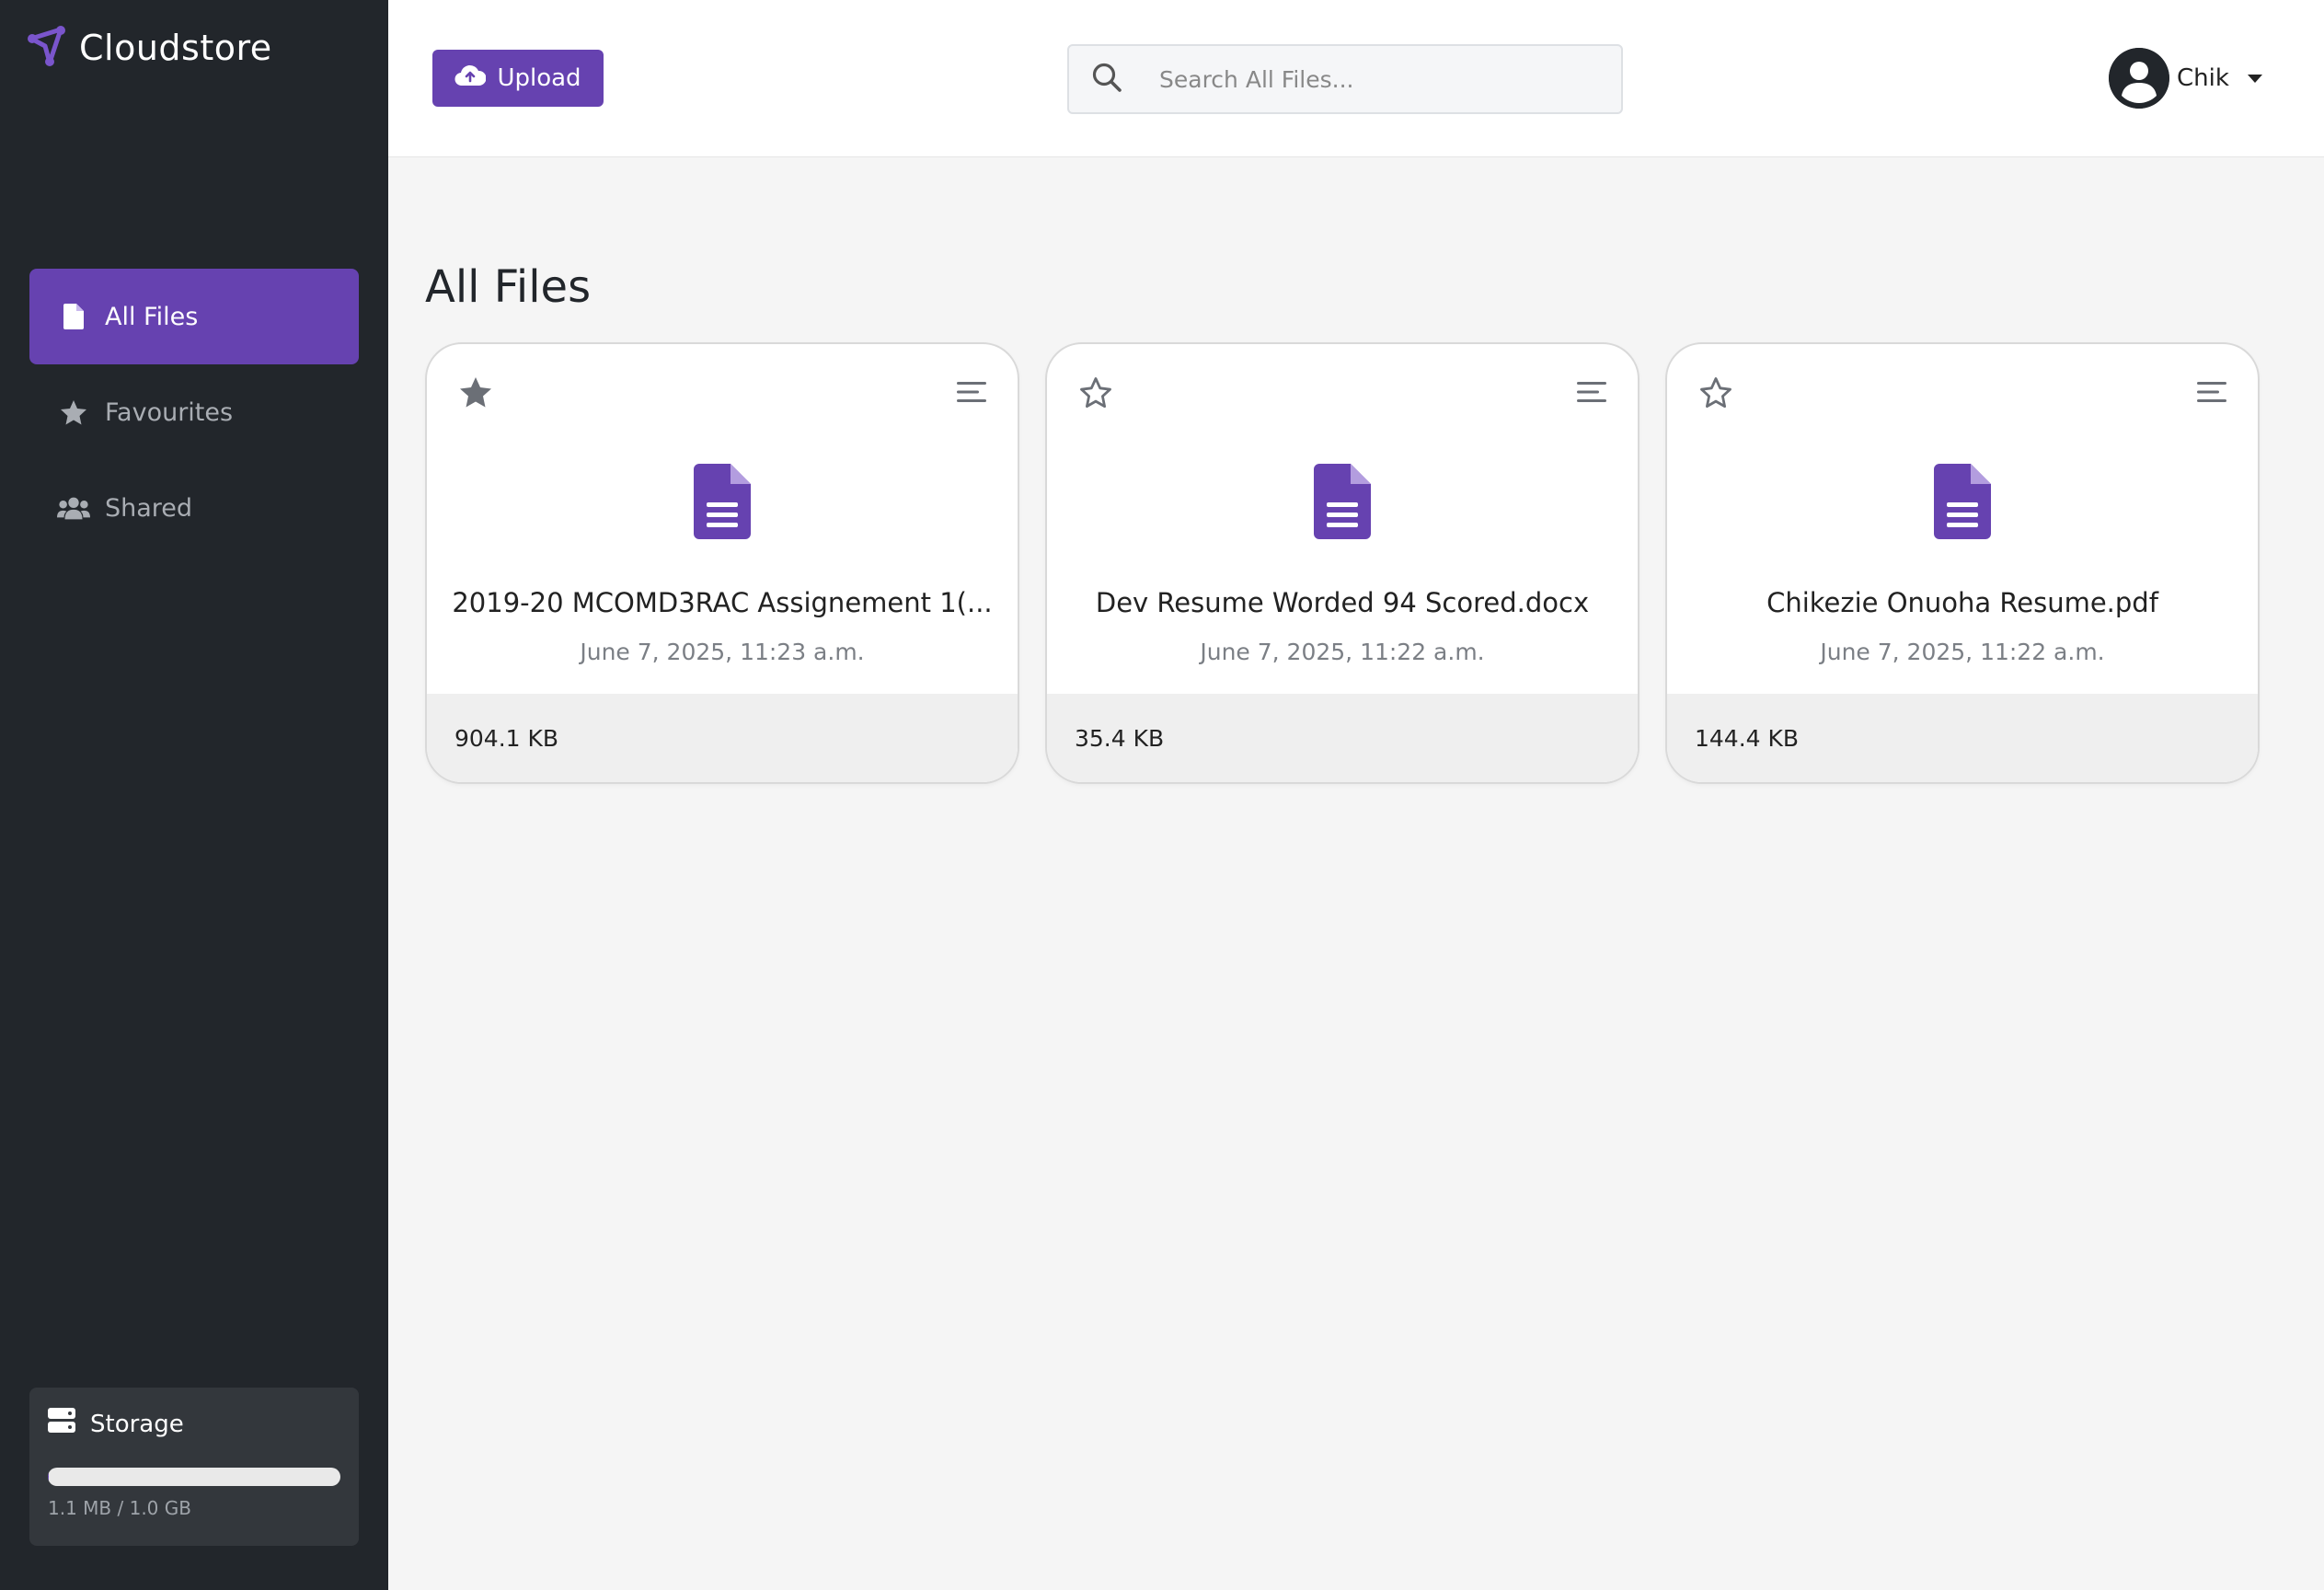 The height and width of the screenshot is (1590, 2324). I want to click on cloud-upload-icon, so click(475, 78).